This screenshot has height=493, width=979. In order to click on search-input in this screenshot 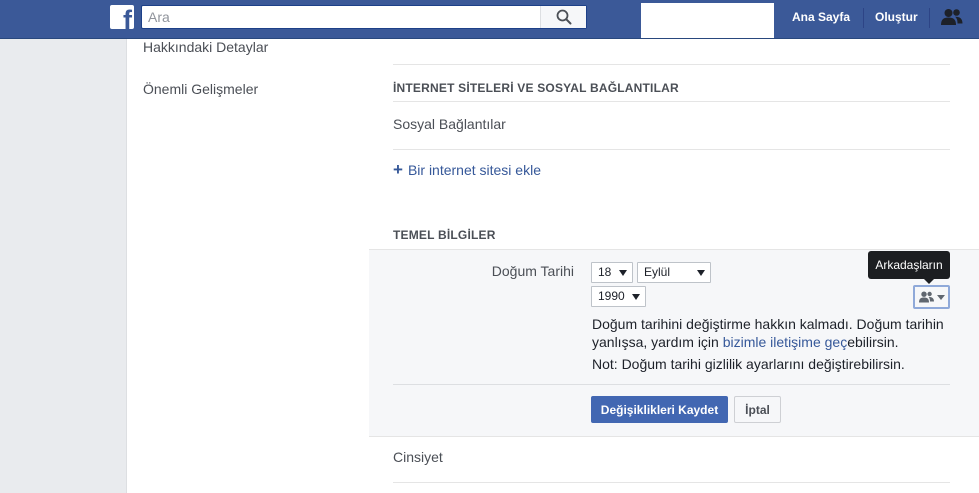, I will do `click(344, 17)`.